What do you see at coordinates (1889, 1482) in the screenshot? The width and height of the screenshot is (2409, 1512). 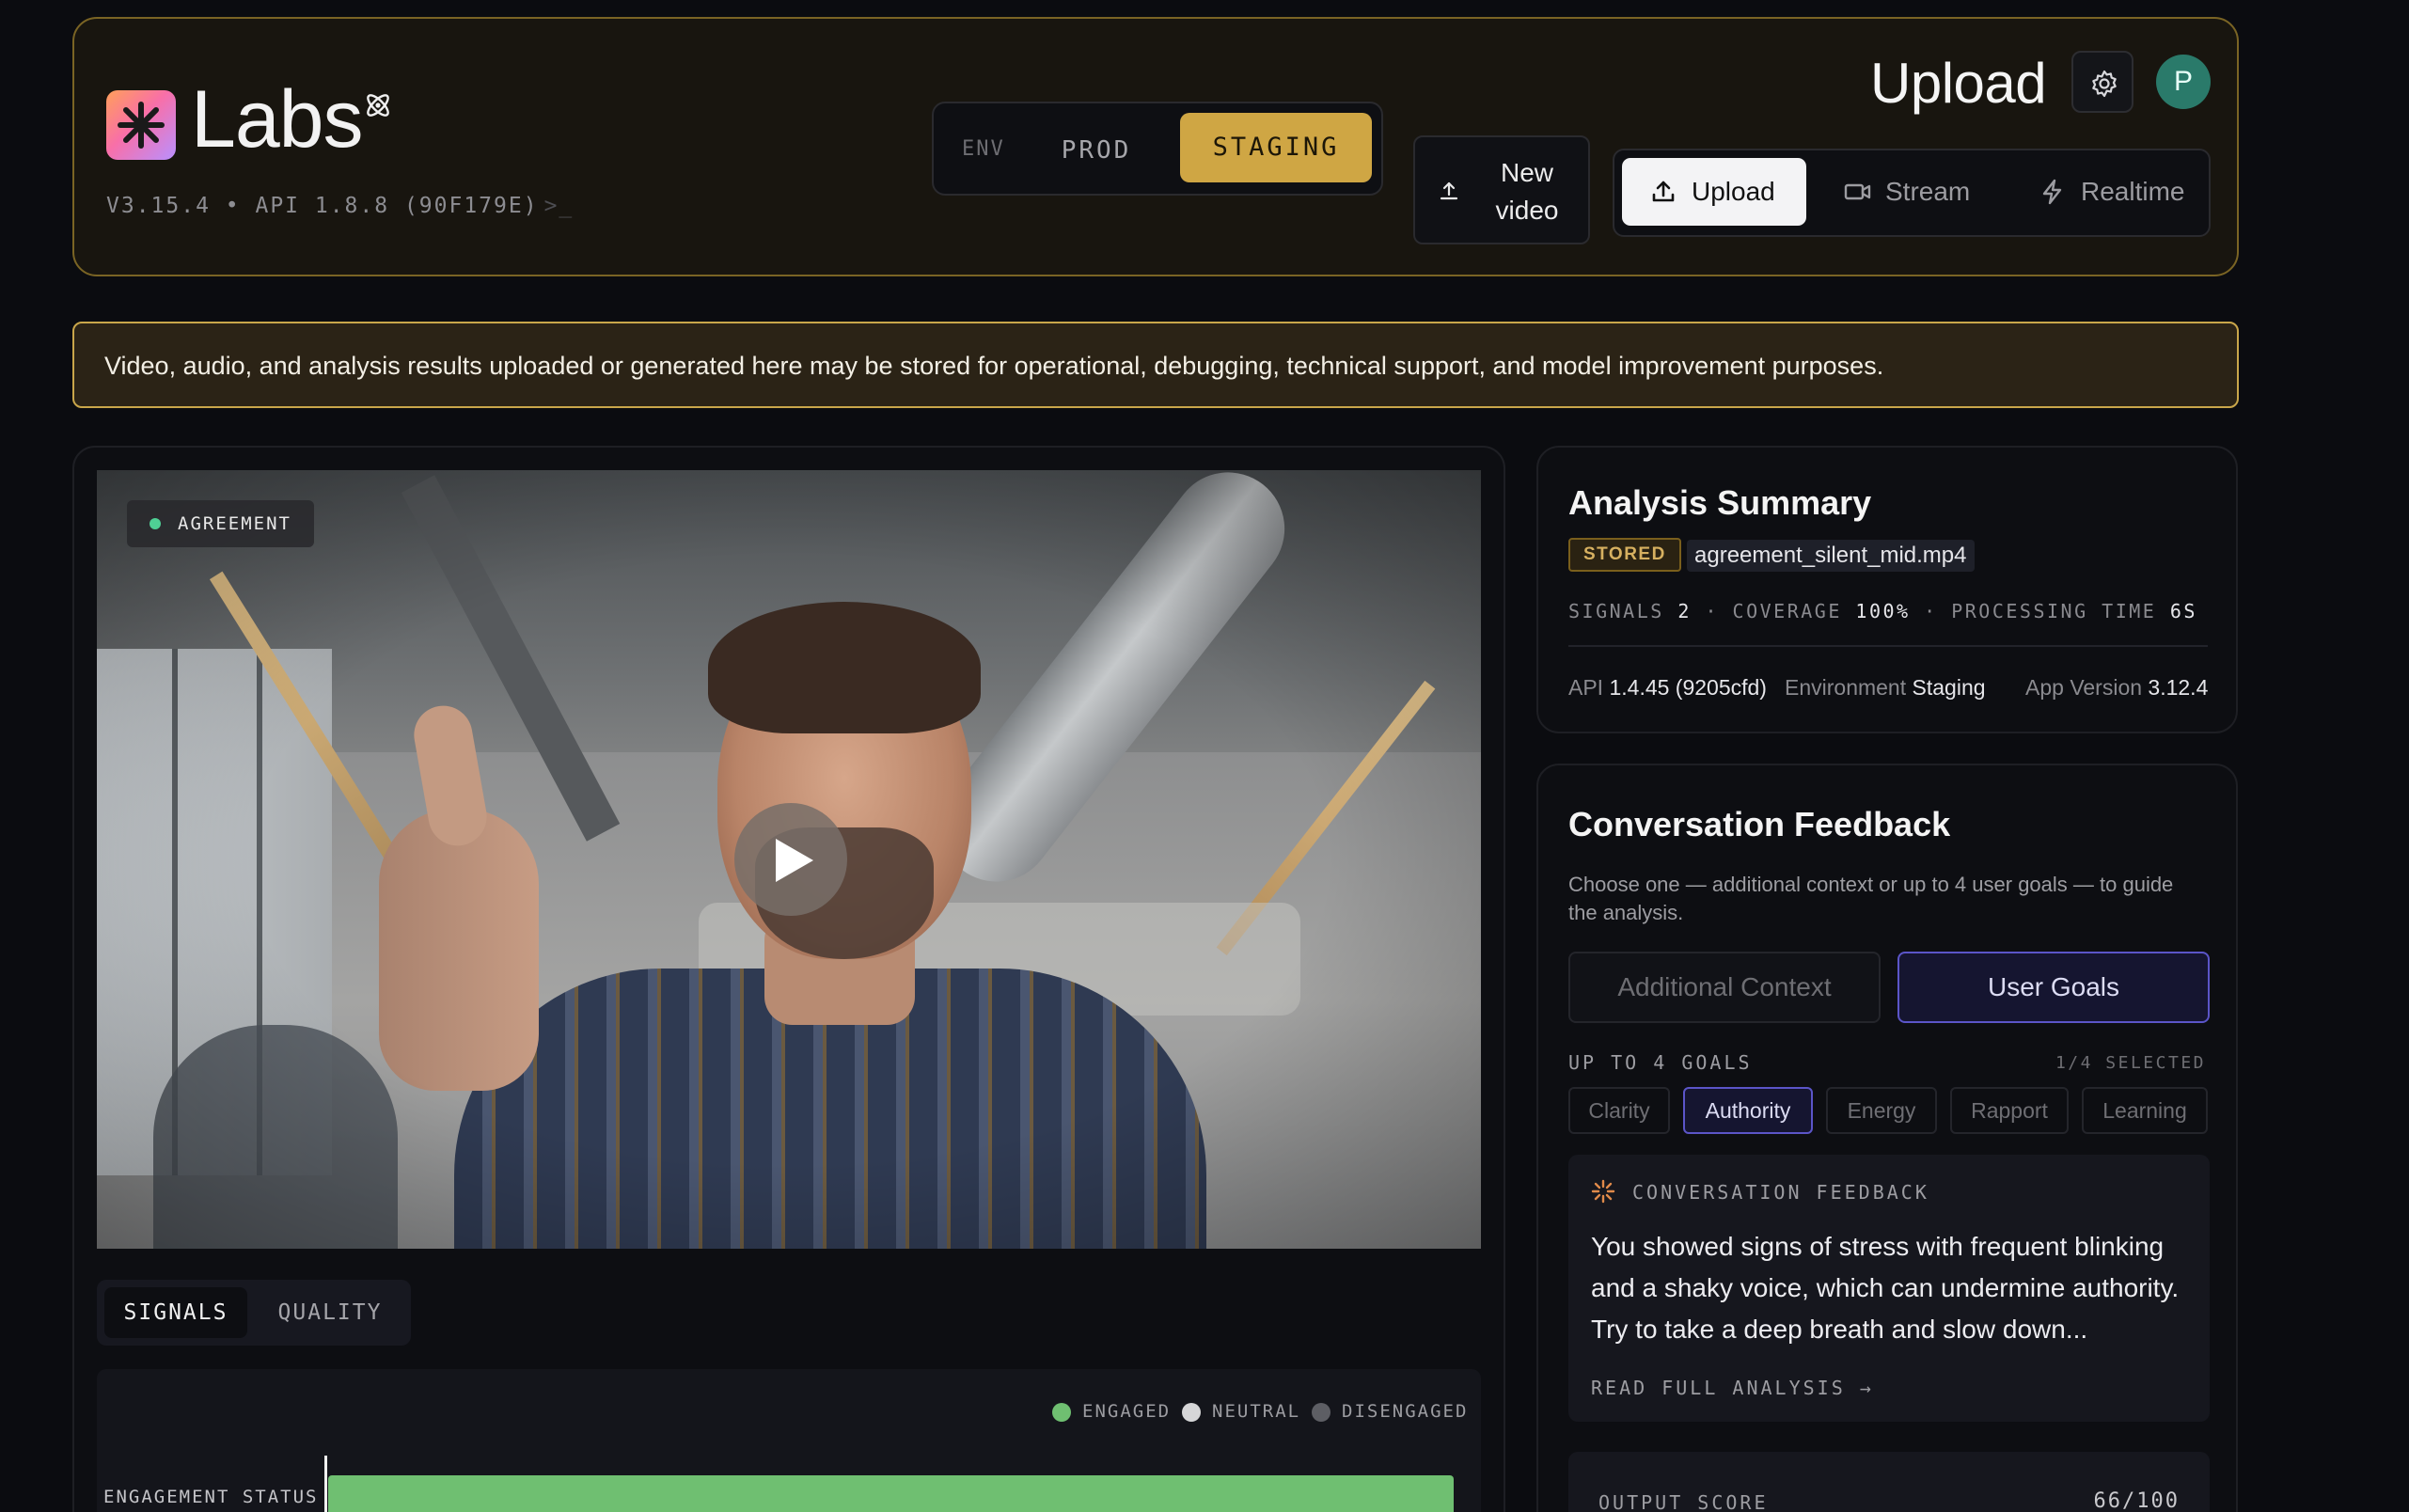 I see `score-card: OUTPUT SCORE 66/100` at bounding box center [1889, 1482].